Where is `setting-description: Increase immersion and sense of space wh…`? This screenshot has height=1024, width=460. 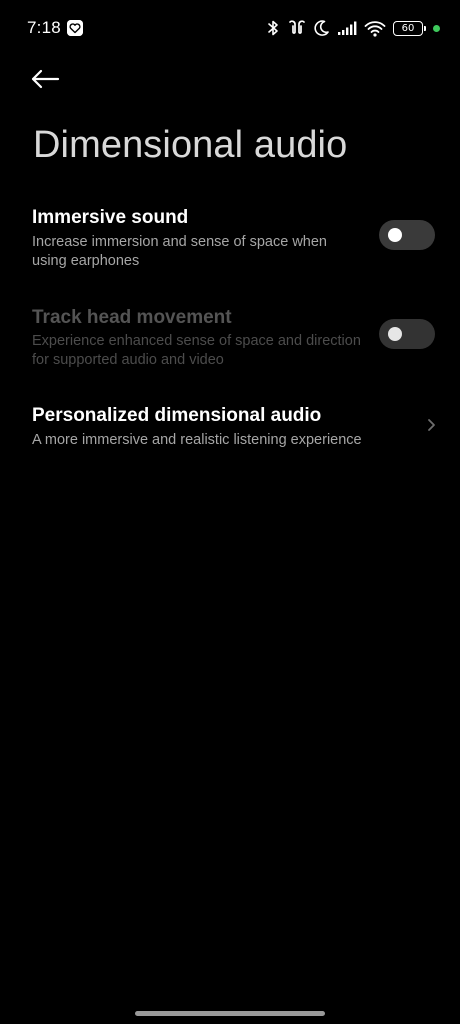 setting-description: Increase immersion and sense of space wh… is located at coordinates (179, 251).